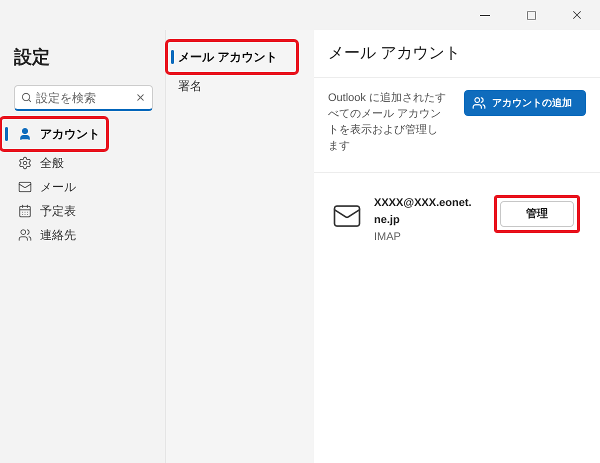 The width and height of the screenshot is (600, 463). What do you see at coordinates (26, 97) in the screenshot?
I see `search-icon` at bounding box center [26, 97].